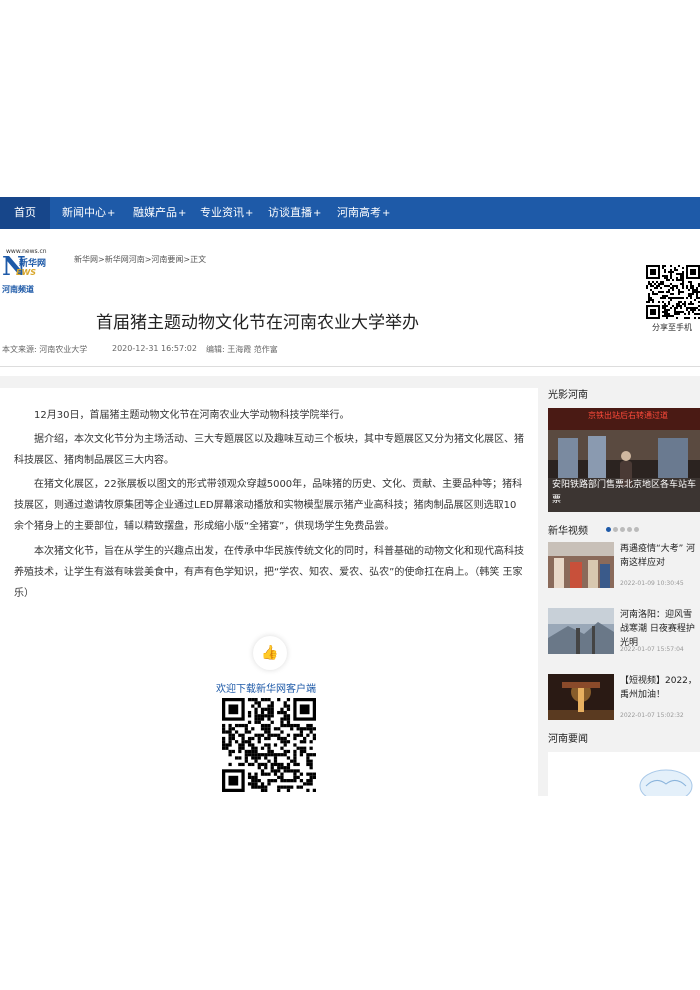 This screenshot has height=990, width=700. I want to click on video-title: 【短视频】2022，禹州加油！, so click(658, 688).